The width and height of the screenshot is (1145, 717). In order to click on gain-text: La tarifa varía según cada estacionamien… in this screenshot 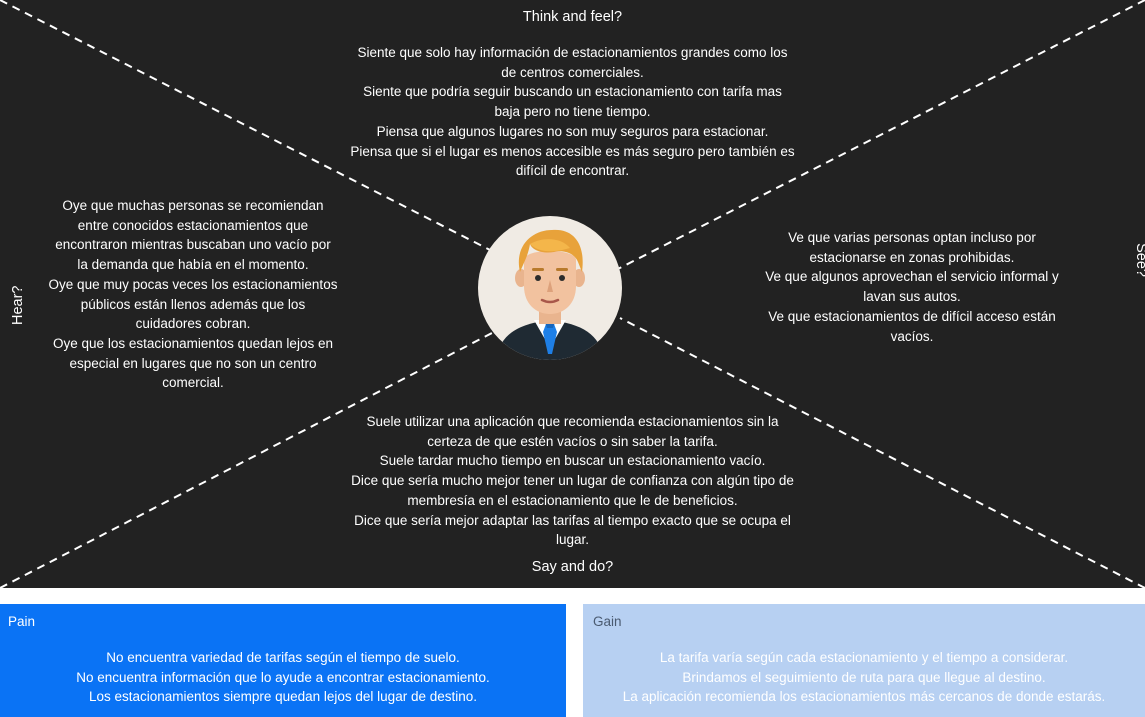, I will do `click(864, 677)`.